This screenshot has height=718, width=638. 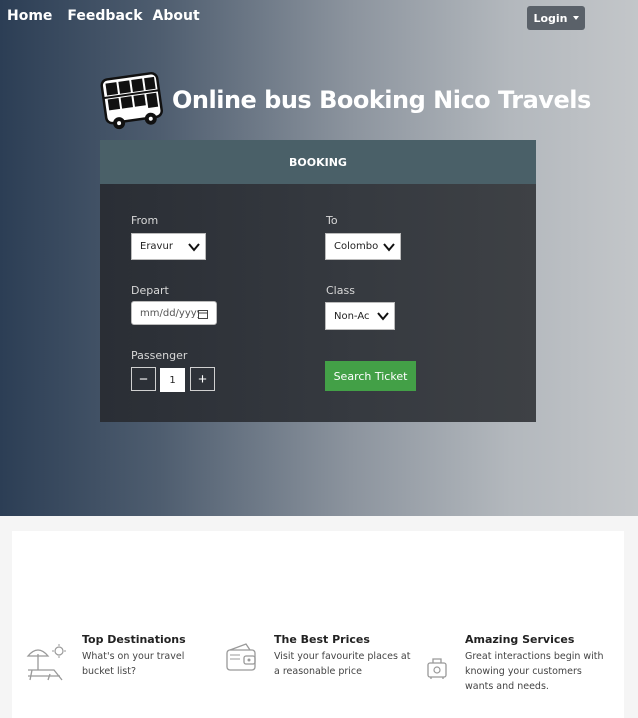 I want to click on to-label: To, so click(x=332, y=220).